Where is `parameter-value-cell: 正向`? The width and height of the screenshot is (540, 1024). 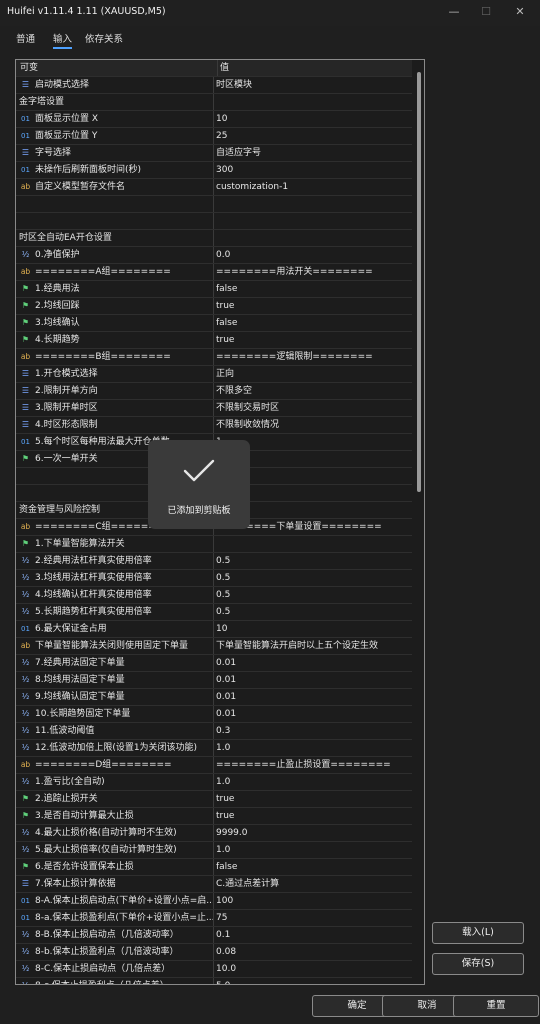 parameter-value-cell: 正向 is located at coordinates (313, 374).